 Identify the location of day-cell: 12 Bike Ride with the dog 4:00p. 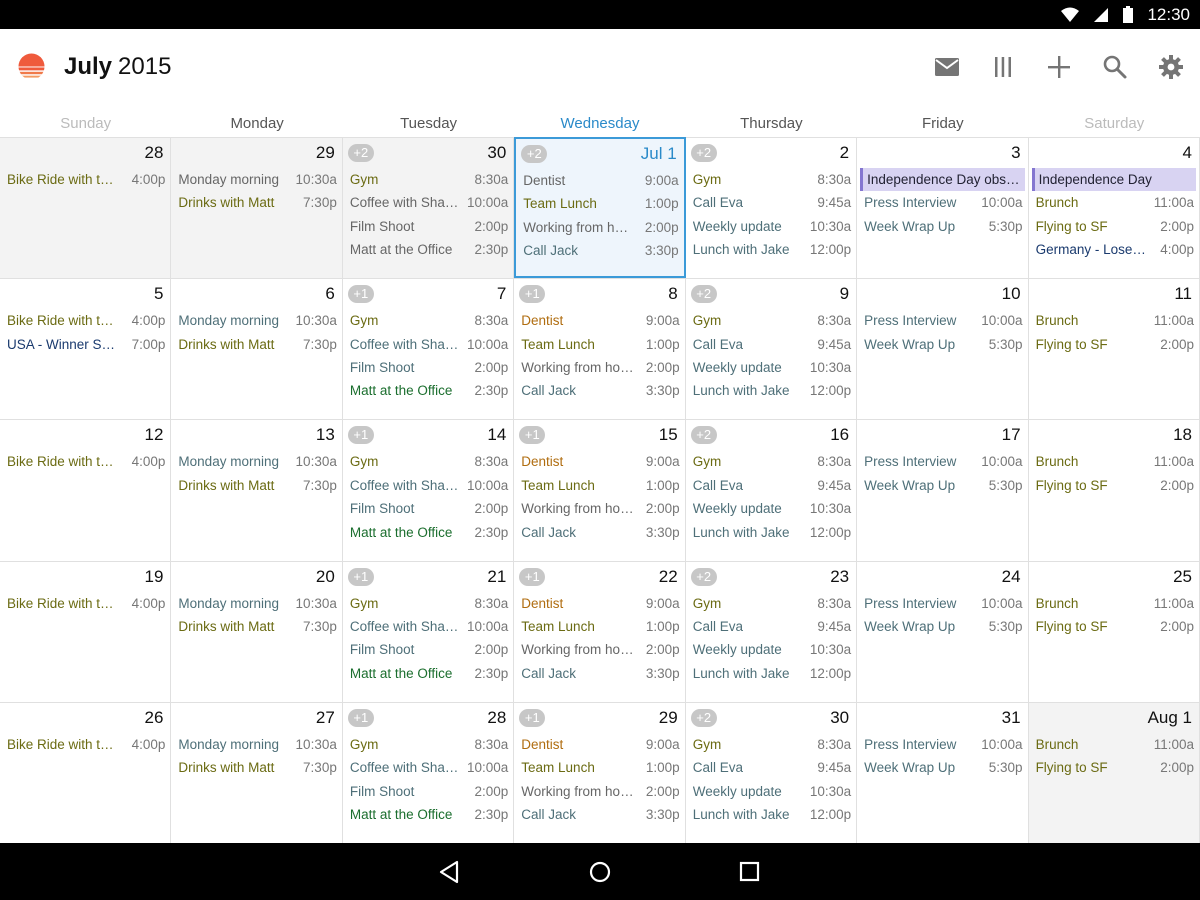
(86, 490).